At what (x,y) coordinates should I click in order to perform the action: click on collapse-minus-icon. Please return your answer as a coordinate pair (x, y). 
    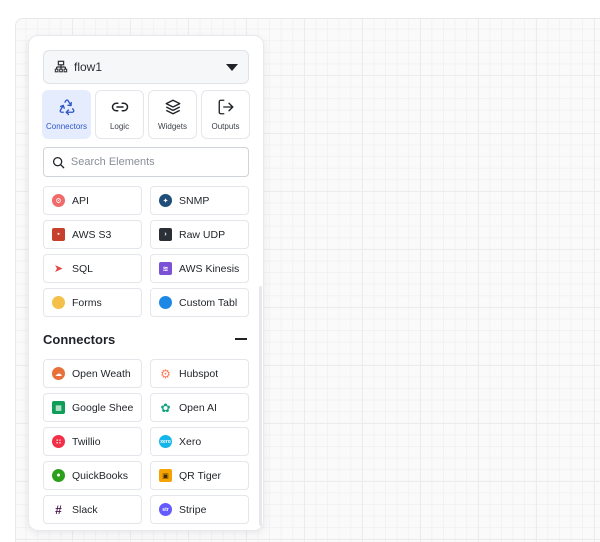
    Looking at the image, I should click on (241, 339).